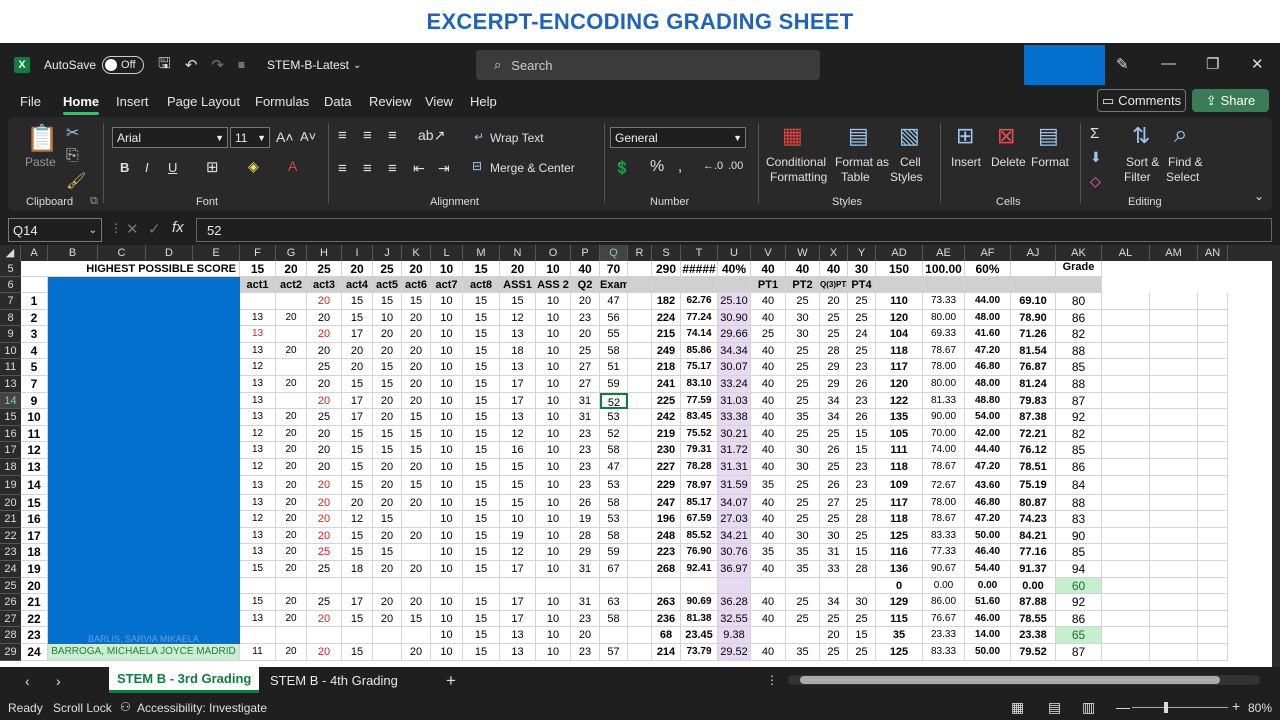  Describe the element at coordinates (34, 552) in the screenshot. I see `student-number-cell: 18` at that location.